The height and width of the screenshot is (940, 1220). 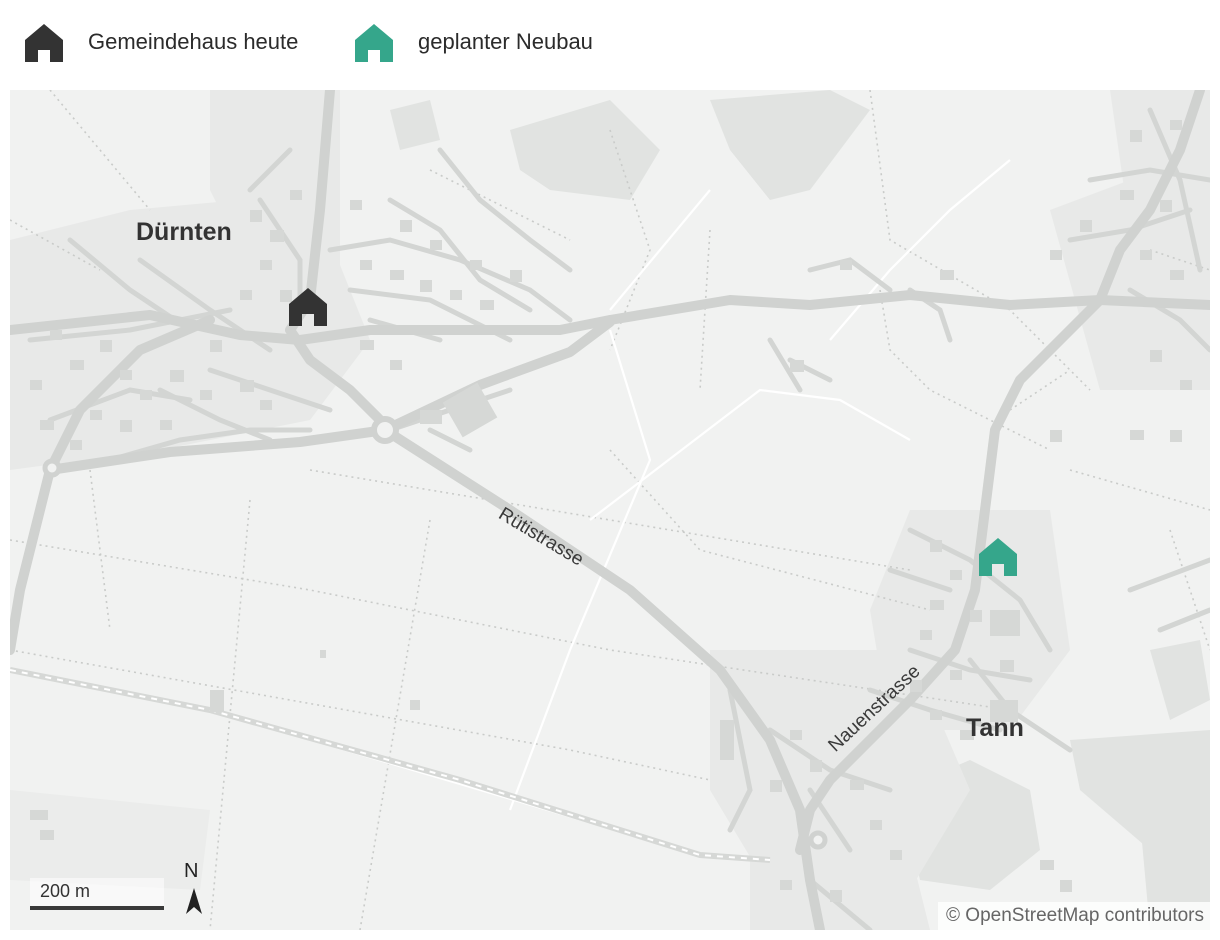 I want to click on legend-label-planned: geplanter Neubau, so click(x=505, y=41).